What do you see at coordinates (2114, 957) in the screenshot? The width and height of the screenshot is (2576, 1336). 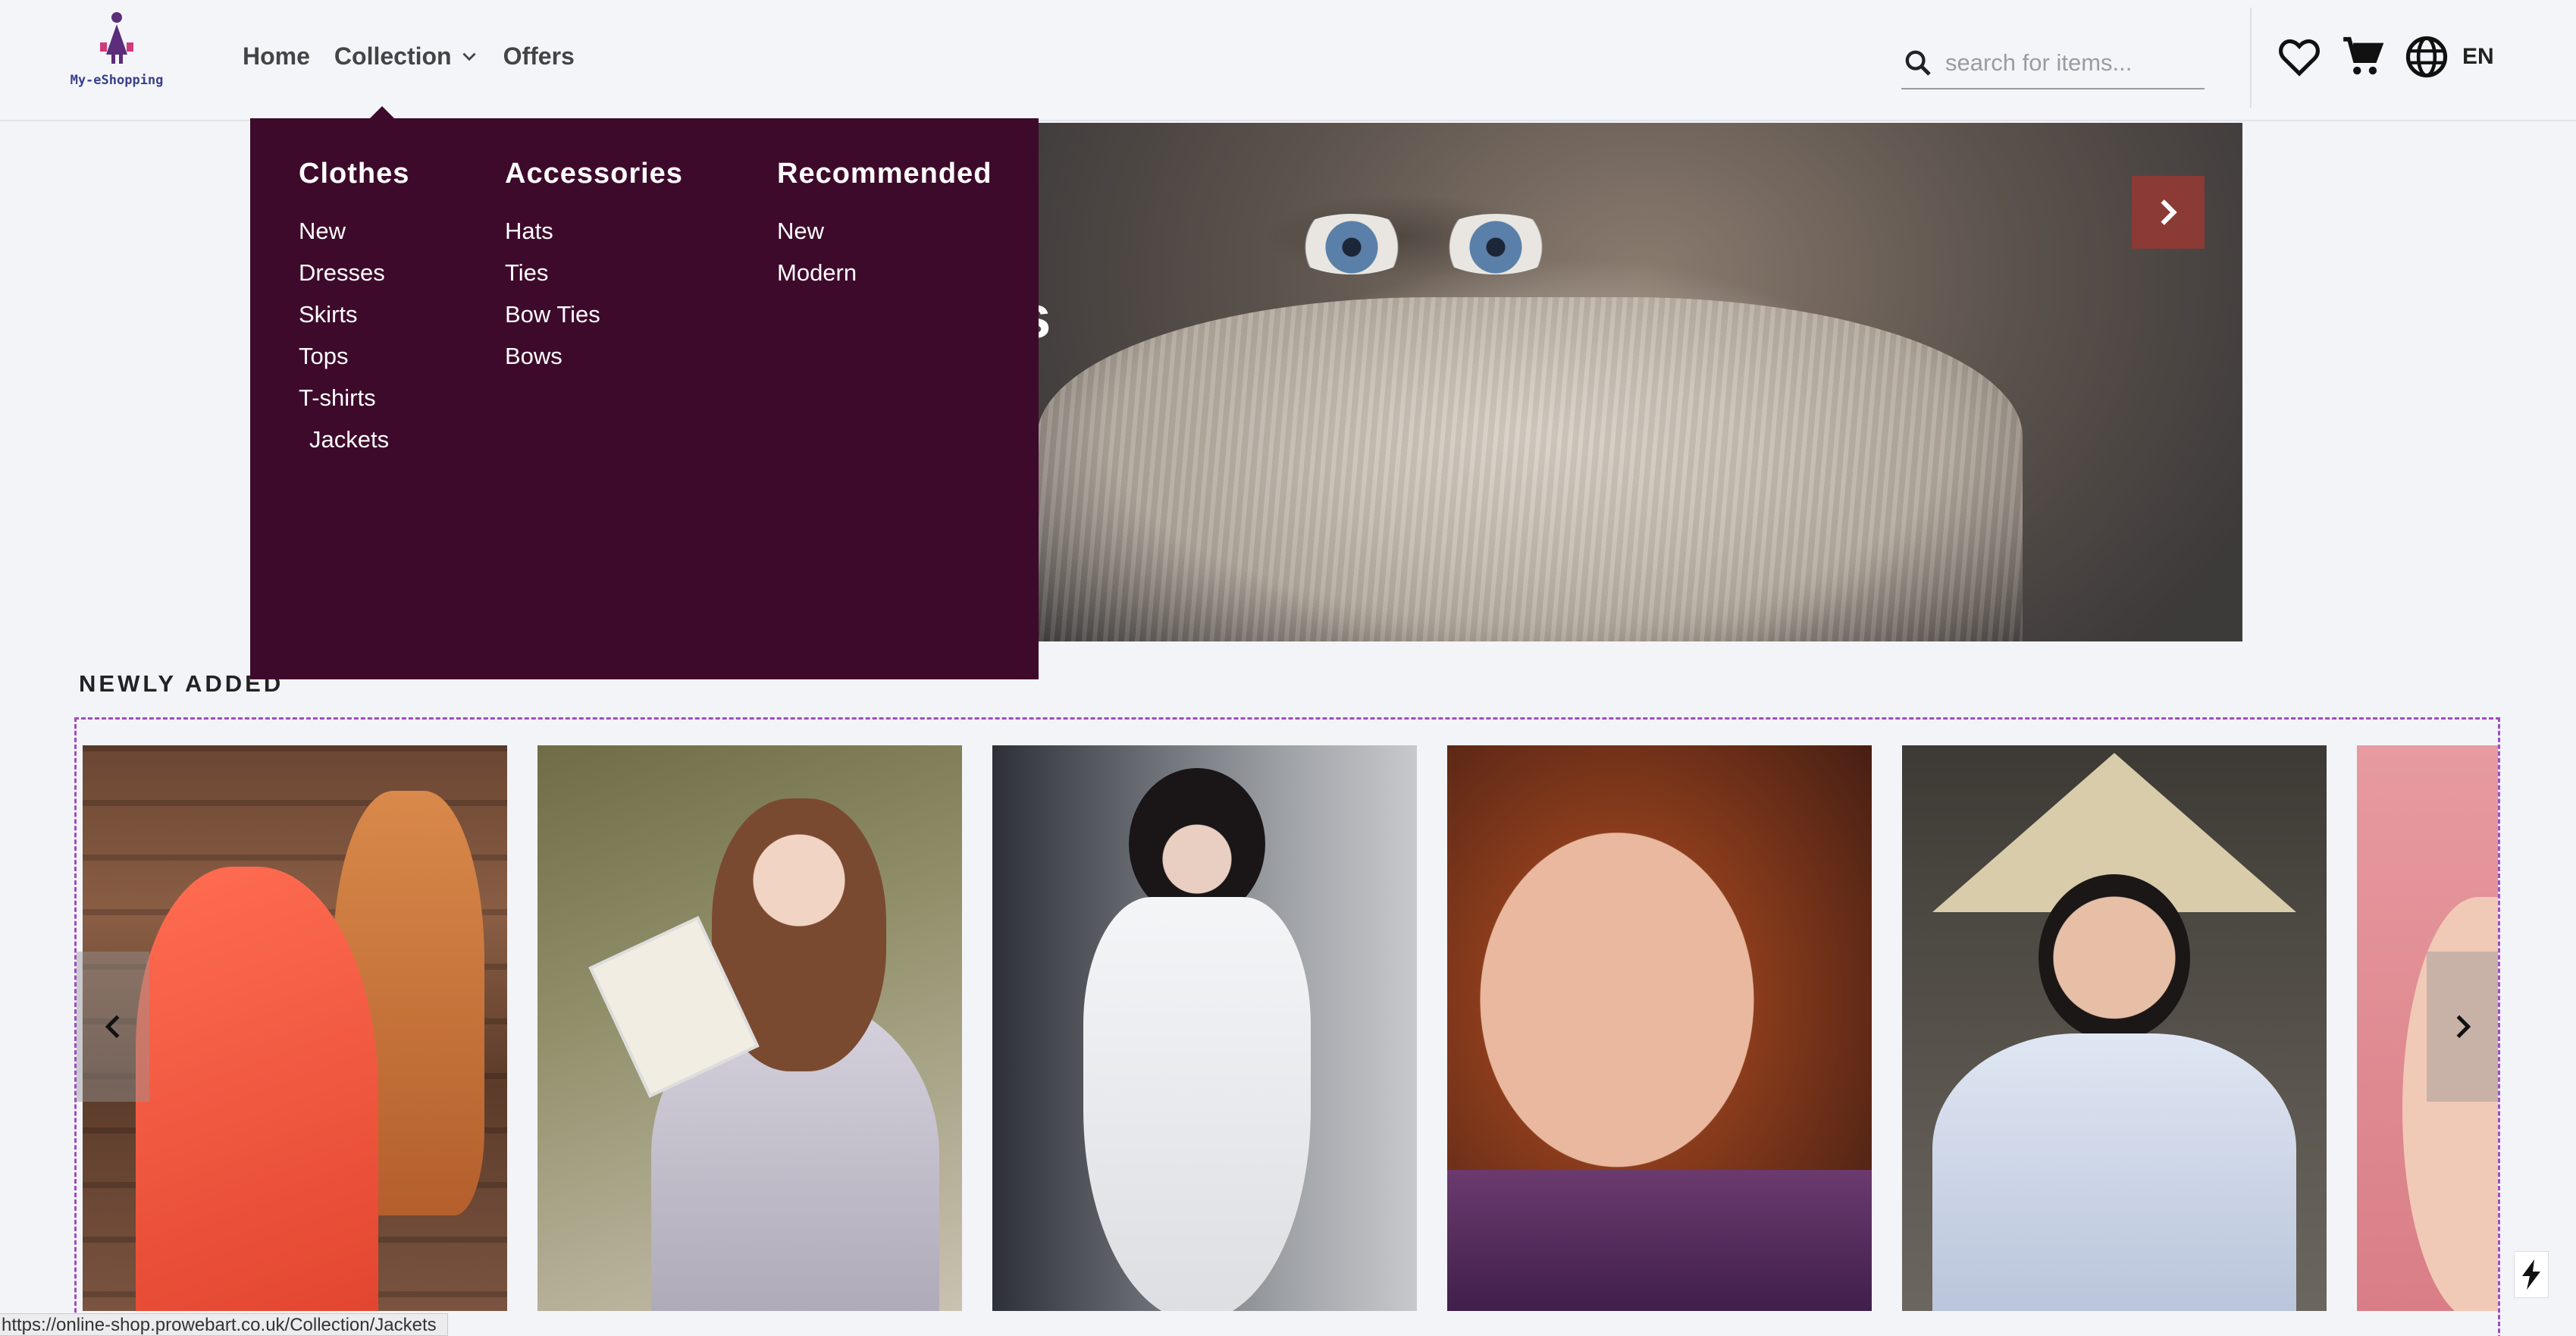 I see `product-head-shape` at bounding box center [2114, 957].